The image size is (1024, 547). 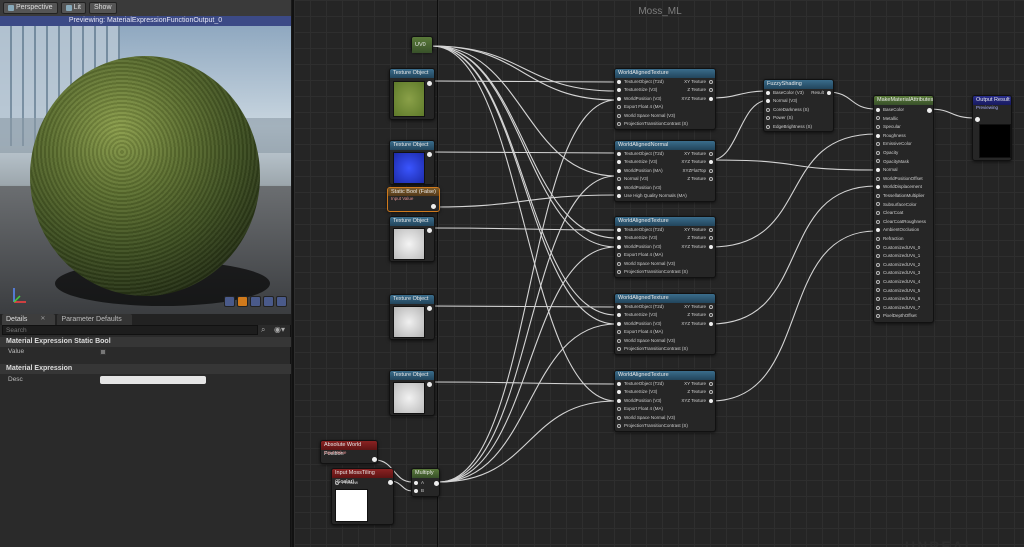 What do you see at coordinates (821, 93) in the screenshot?
I see `output-pin: Result` at bounding box center [821, 93].